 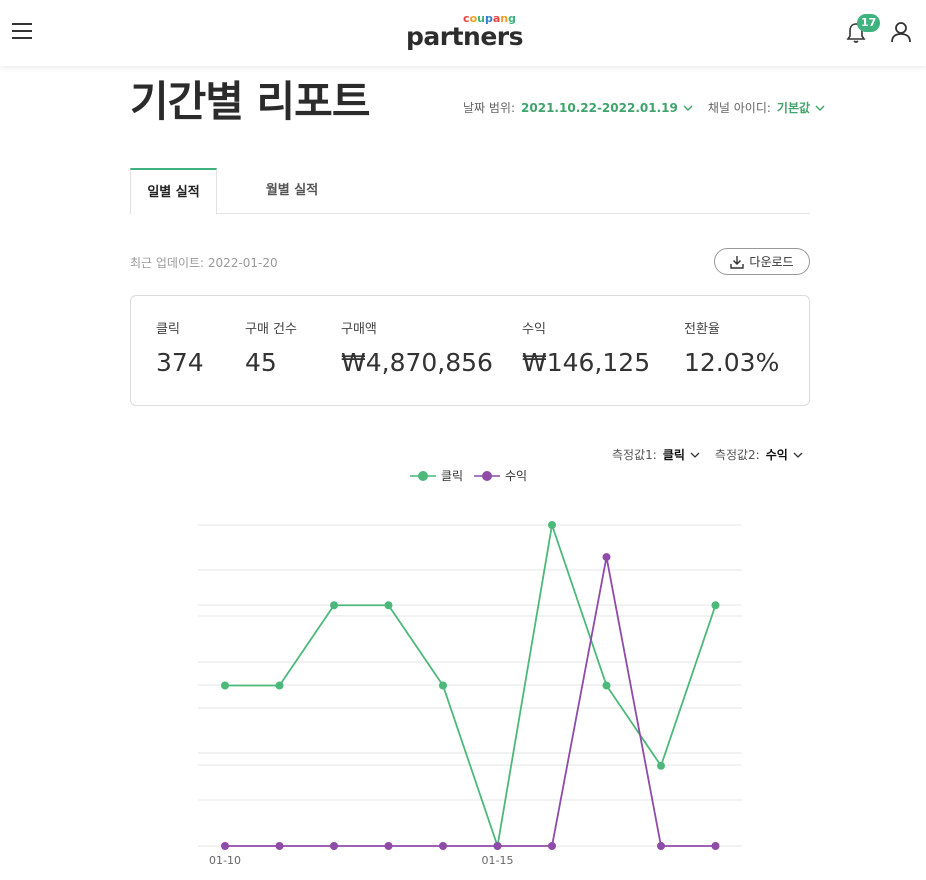 What do you see at coordinates (489, 108) in the screenshot?
I see `date-range-label: 날짜 범위:` at bounding box center [489, 108].